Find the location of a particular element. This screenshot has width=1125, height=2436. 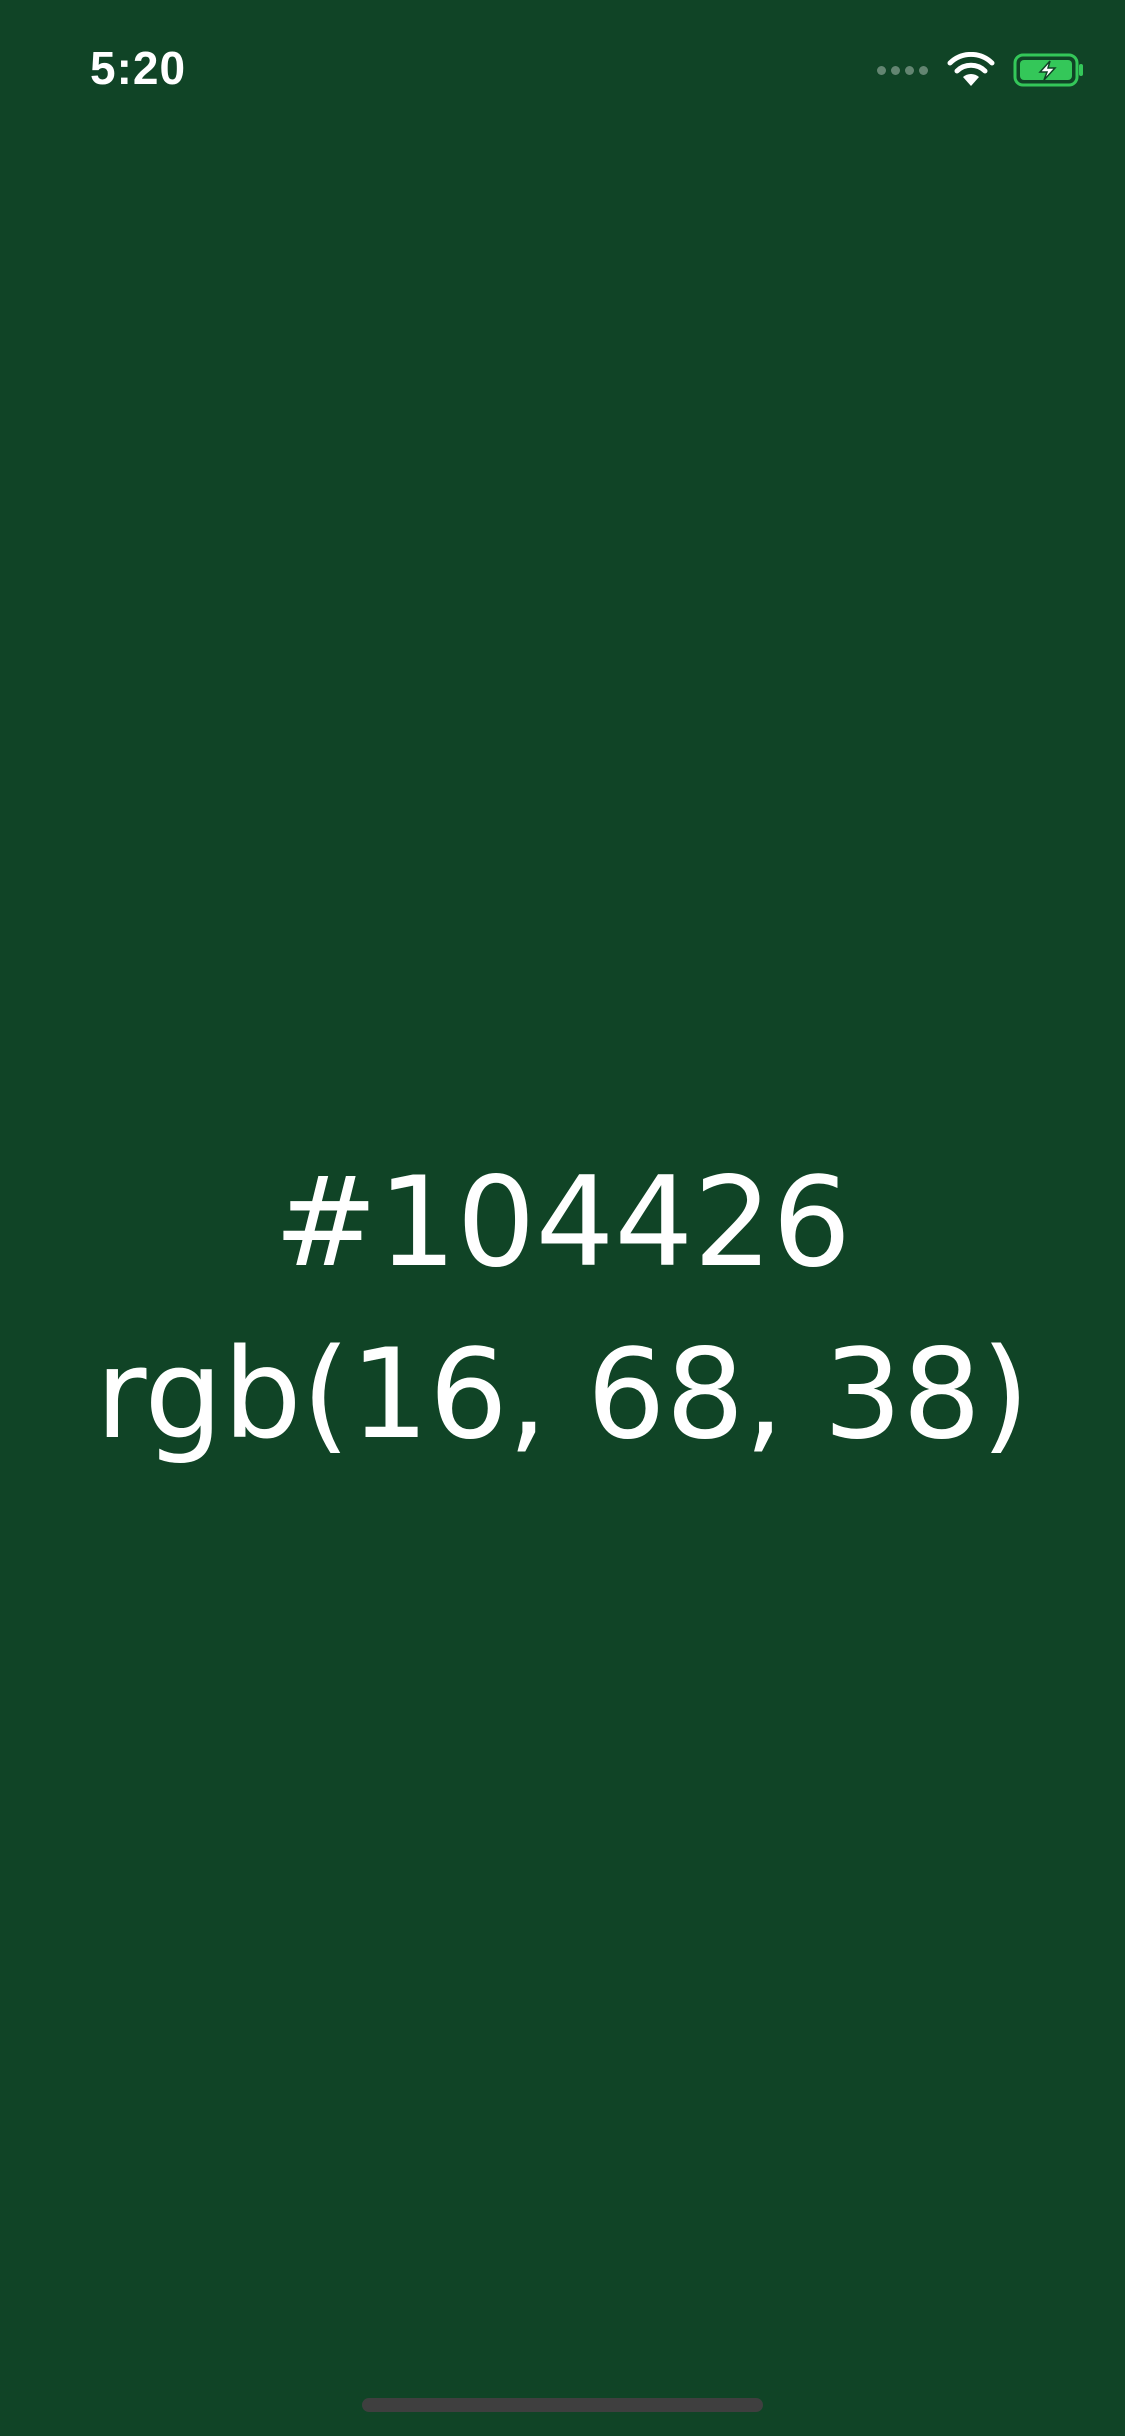

status-bar: 5:20 is located at coordinates (562, 70).